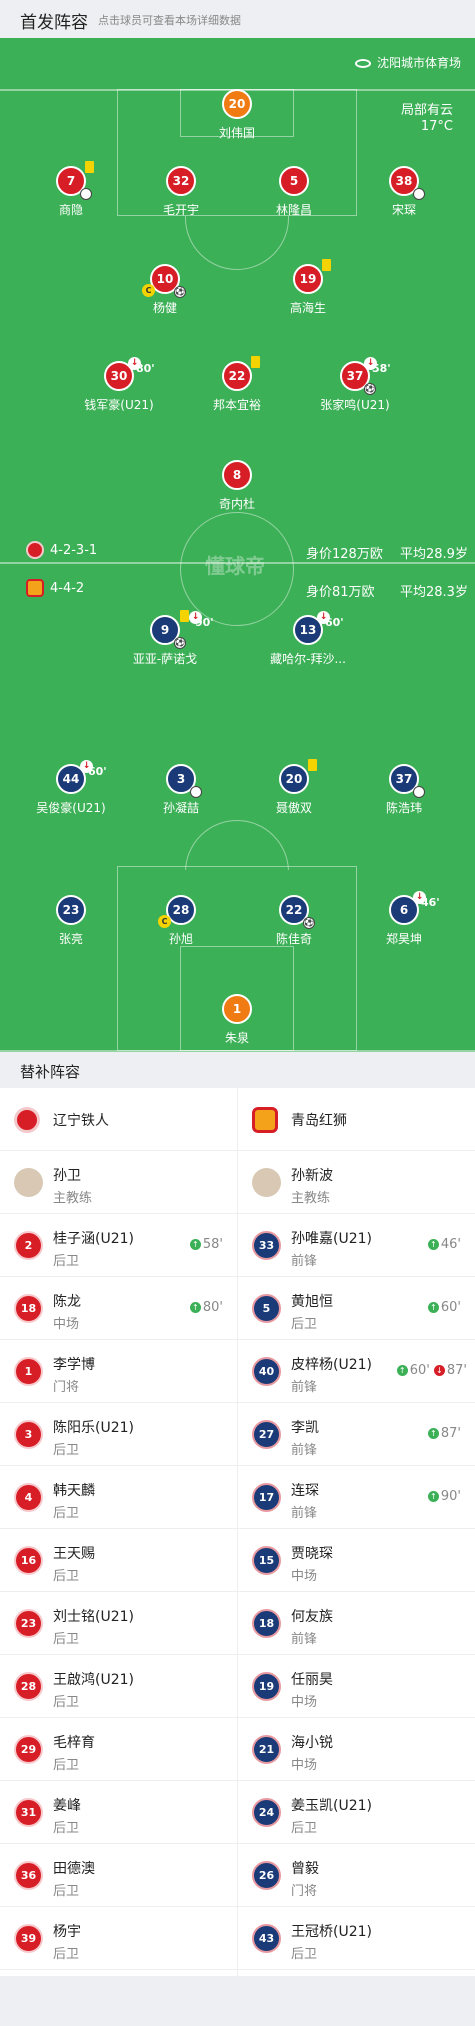 This screenshot has width=475, height=2026. Describe the element at coordinates (404, 910) in the screenshot. I see `player-number: 6` at that location.